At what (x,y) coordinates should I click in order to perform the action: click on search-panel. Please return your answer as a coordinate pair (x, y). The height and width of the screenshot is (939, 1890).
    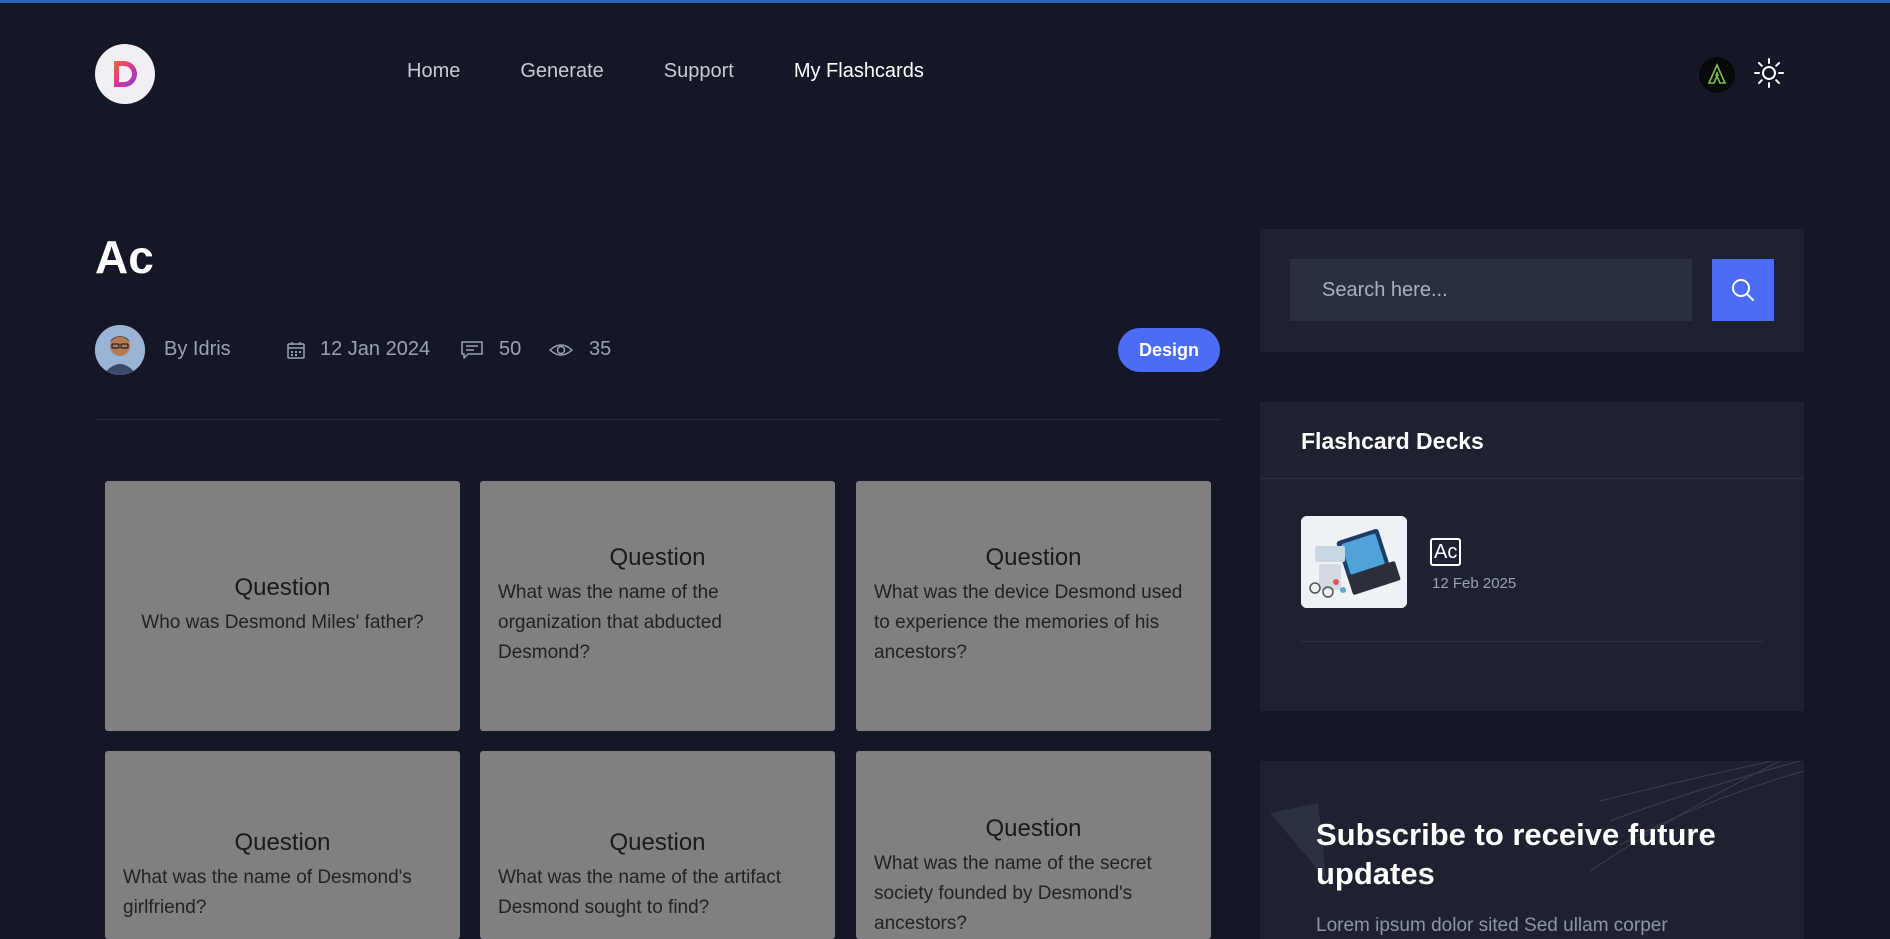
    Looking at the image, I should click on (1532, 290).